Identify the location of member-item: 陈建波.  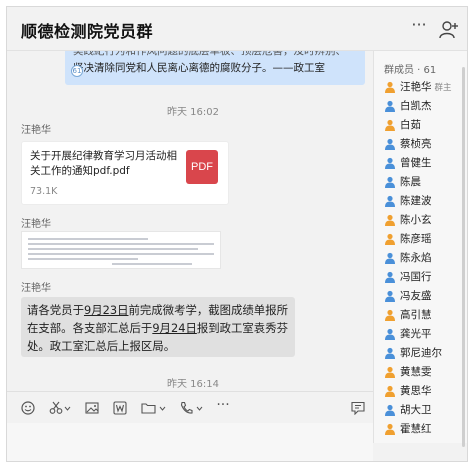
(425, 201).